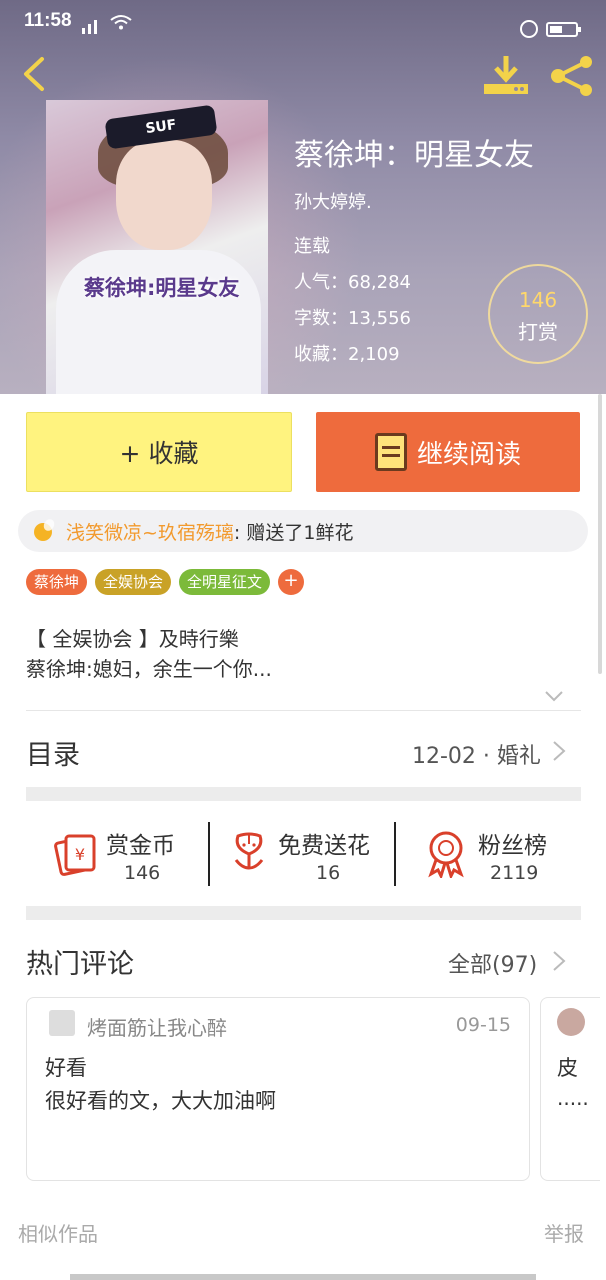 This screenshot has width=606, height=1280. What do you see at coordinates (600, 534) in the screenshot?
I see `scrollbar` at bounding box center [600, 534].